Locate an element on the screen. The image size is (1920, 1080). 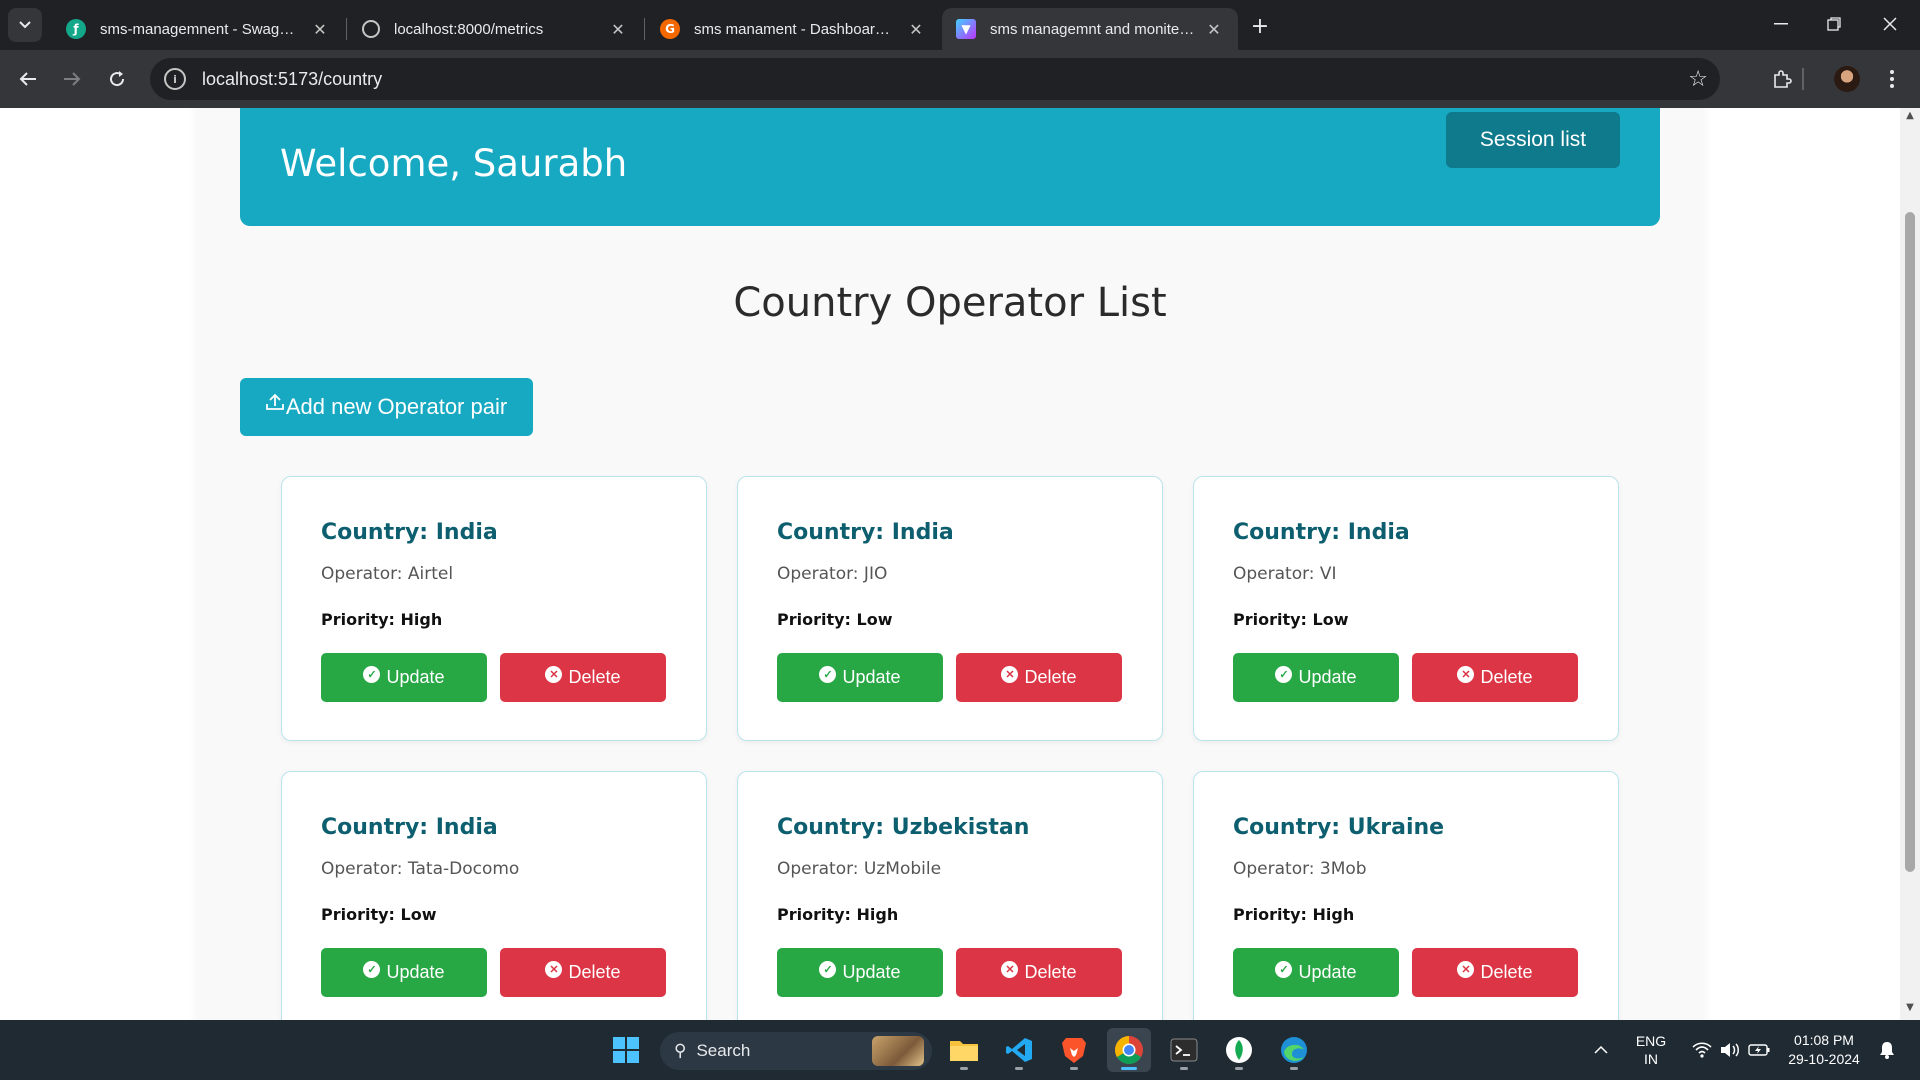
profile-avatar is located at coordinates (1847, 79).